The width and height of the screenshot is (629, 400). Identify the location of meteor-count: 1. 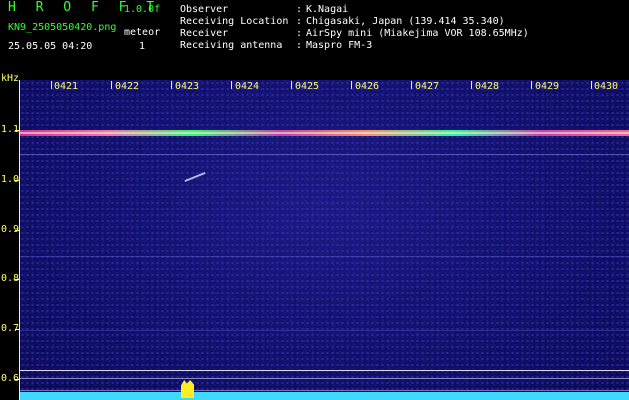
(142, 46).